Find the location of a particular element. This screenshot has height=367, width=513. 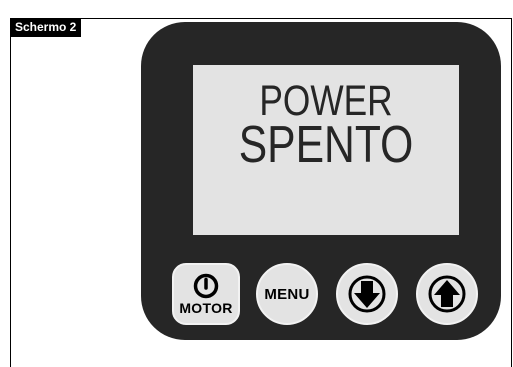

menu-button: MENU is located at coordinates (287, 294).